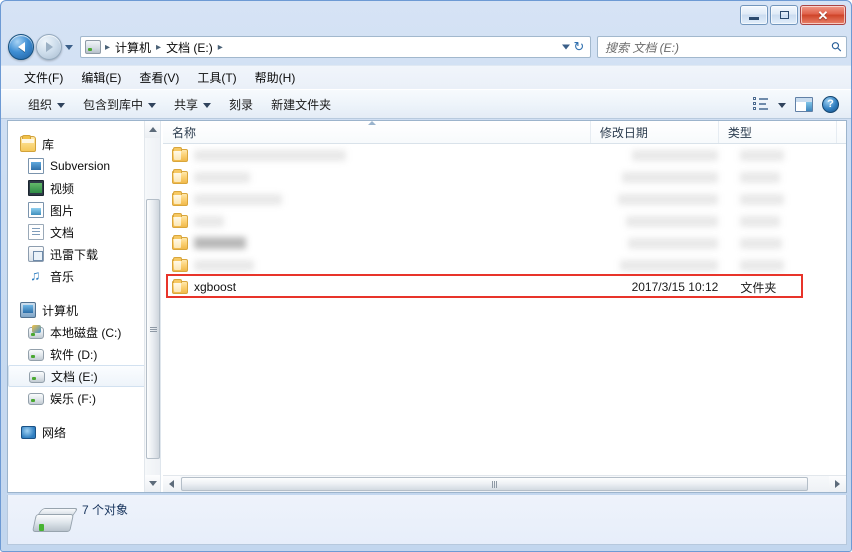 The image size is (852, 552). I want to click on sidebar-item-thunder-download: 迅雷下载, so click(80, 254).